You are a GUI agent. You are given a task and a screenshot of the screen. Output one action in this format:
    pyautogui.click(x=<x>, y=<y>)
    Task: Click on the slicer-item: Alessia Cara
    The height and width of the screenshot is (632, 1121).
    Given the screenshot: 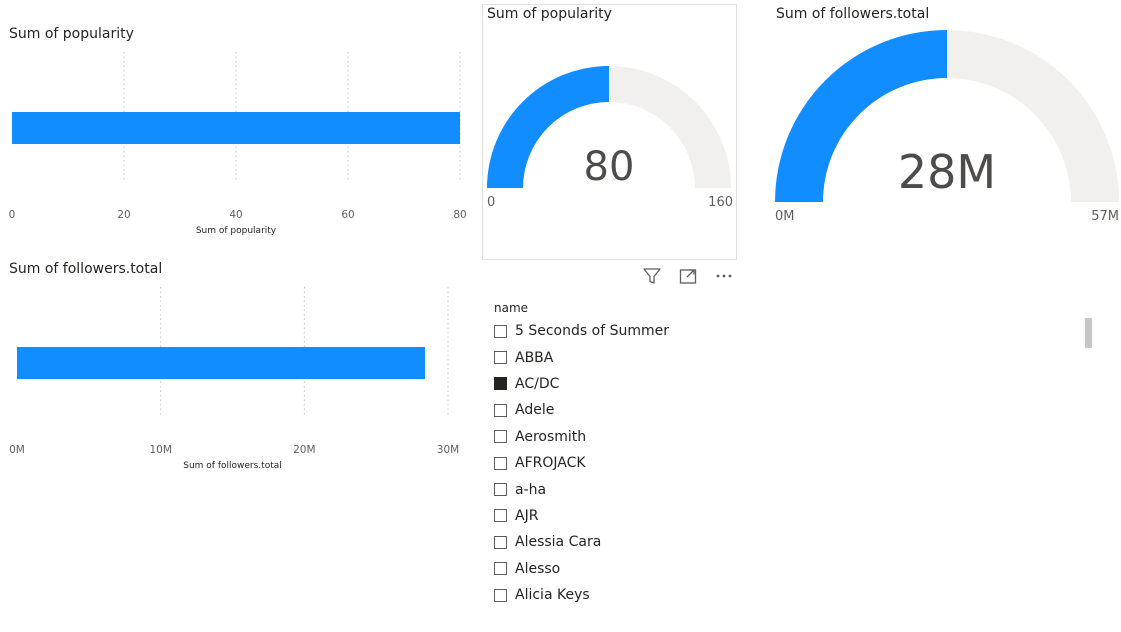 What is the action you would take?
    pyautogui.click(x=581, y=542)
    